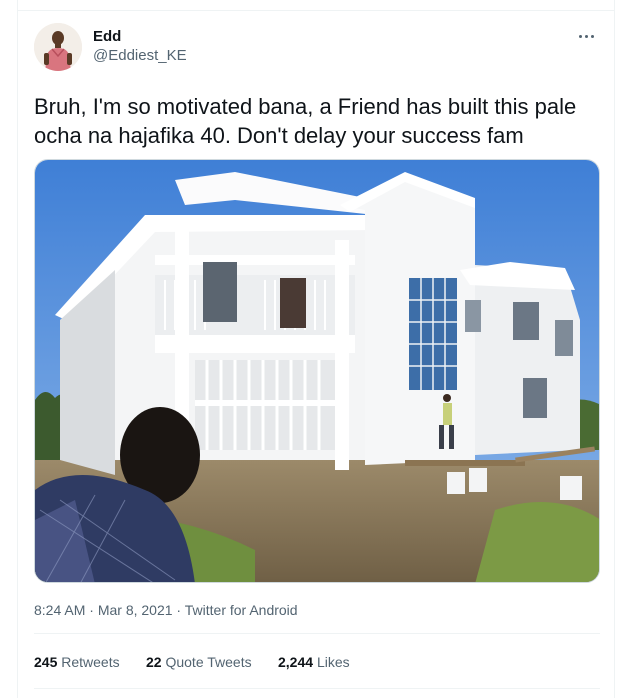 This screenshot has height=698, width=622. Describe the element at coordinates (316, 10) in the screenshot. I see `timeline-border-top` at that location.